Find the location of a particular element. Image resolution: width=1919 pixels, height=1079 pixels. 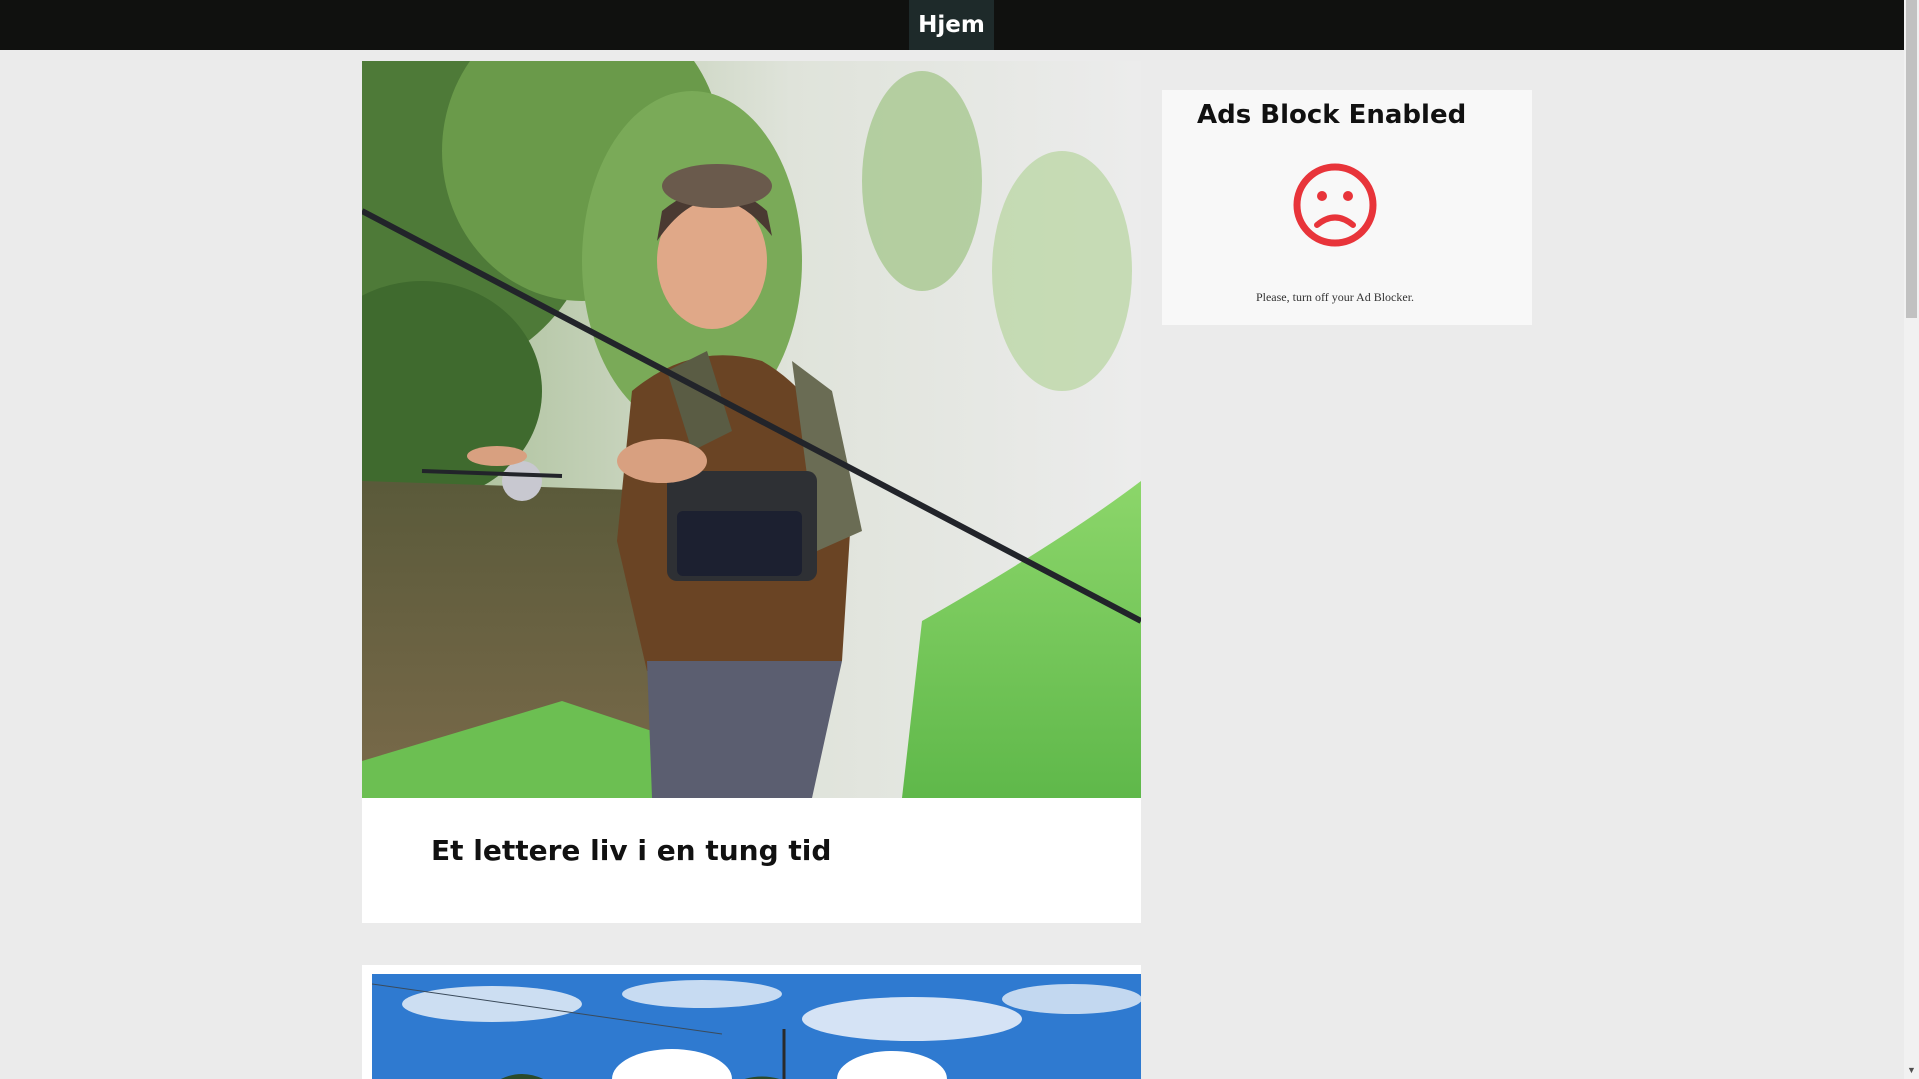

sad-face-icon is located at coordinates (1335, 205).